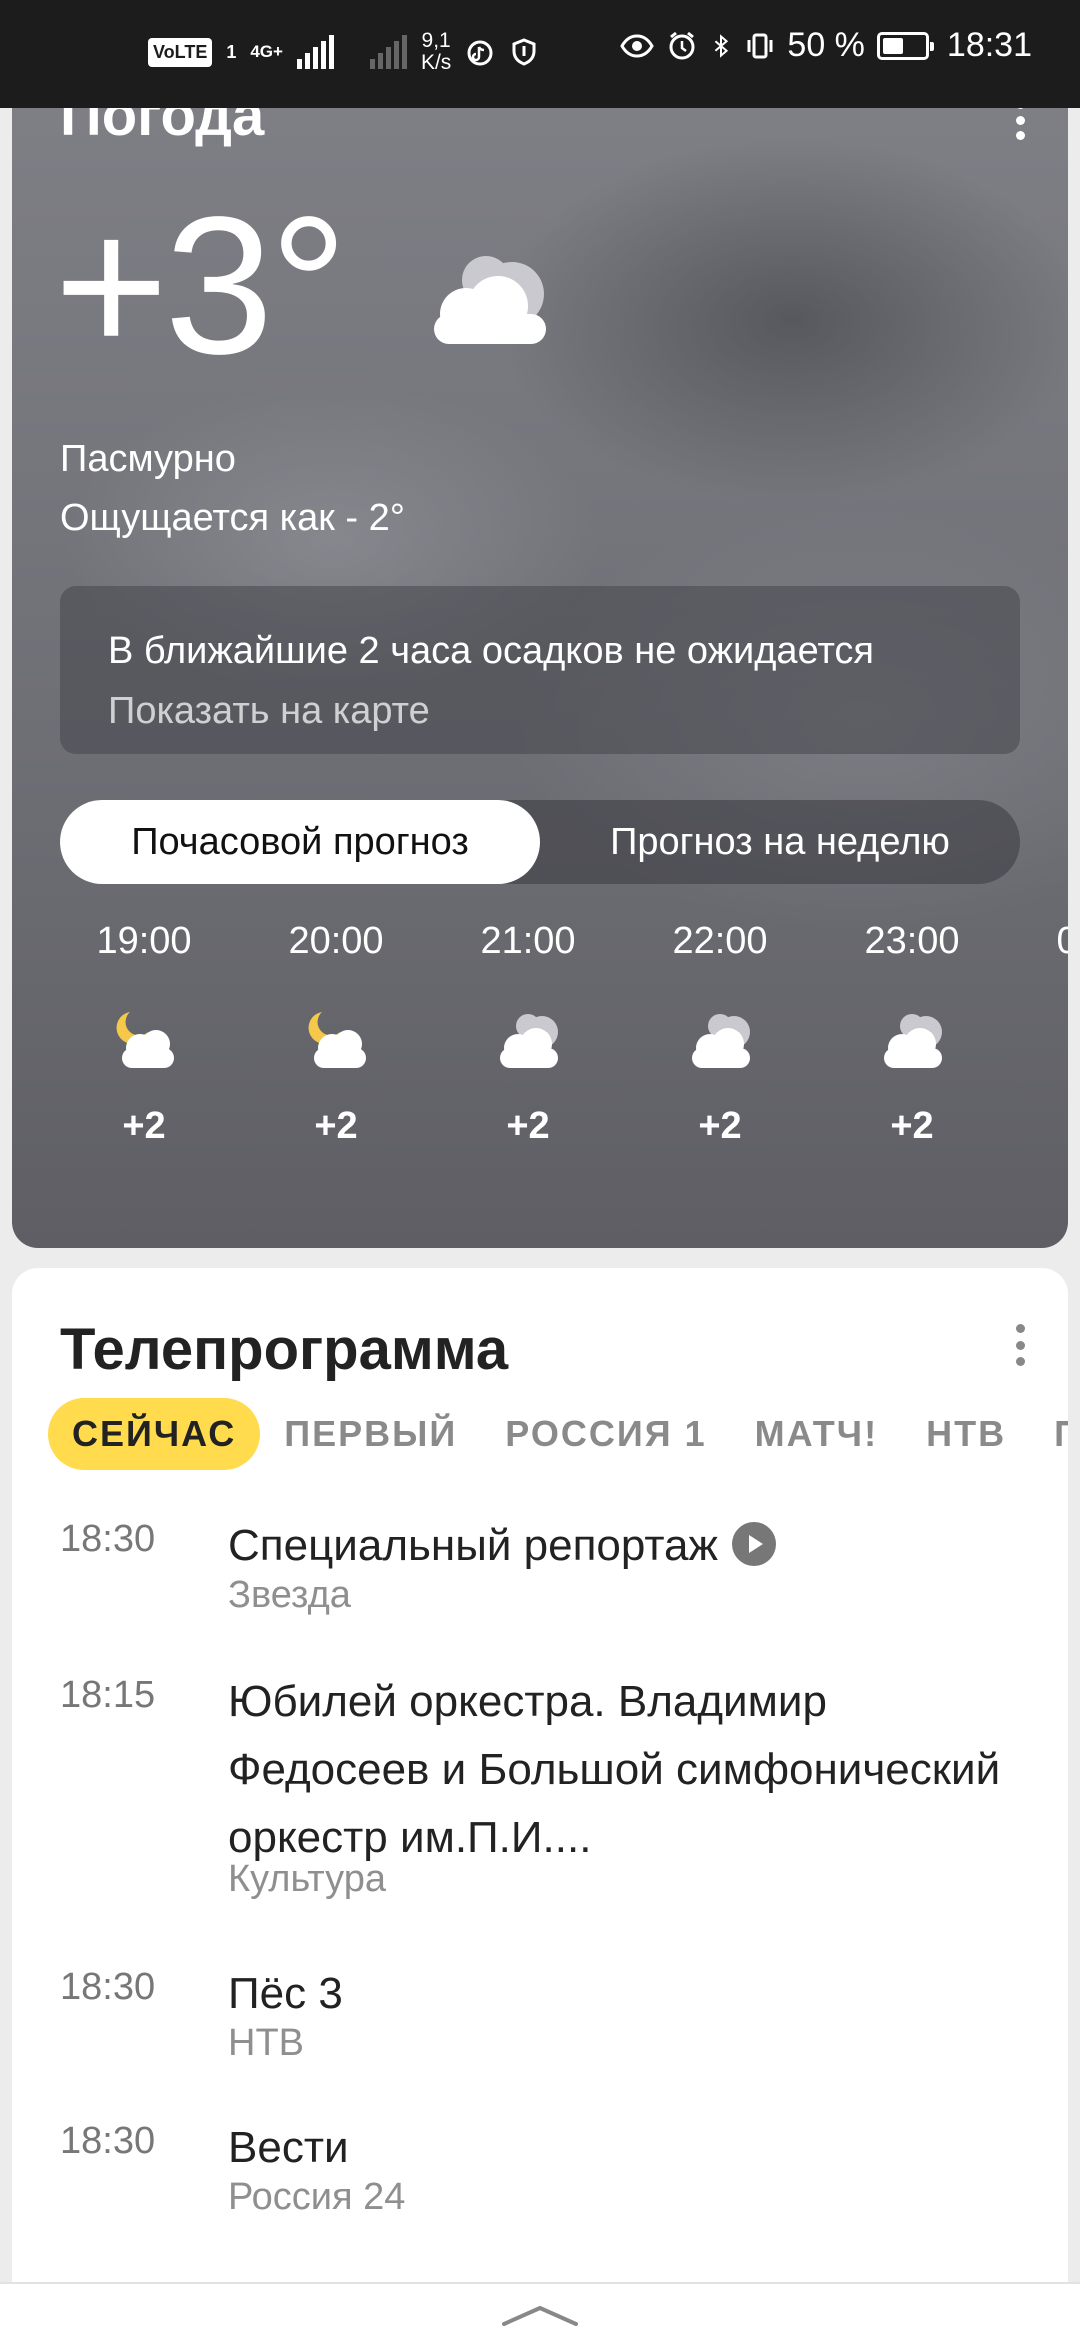  What do you see at coordinates (436, 62) in the screenshot?
I see `speed-unit: K/s` at bounding box center [436, 62].